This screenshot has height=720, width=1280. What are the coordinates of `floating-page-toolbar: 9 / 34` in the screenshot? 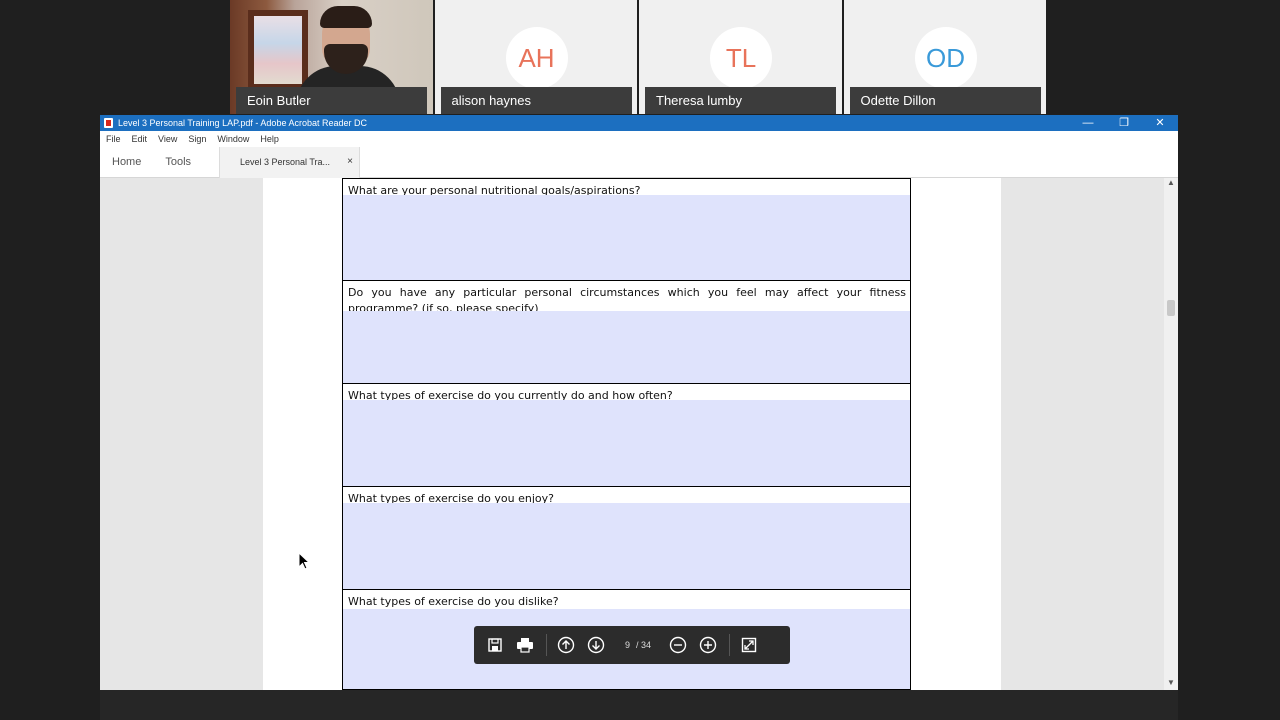 It's located at (632, 645).